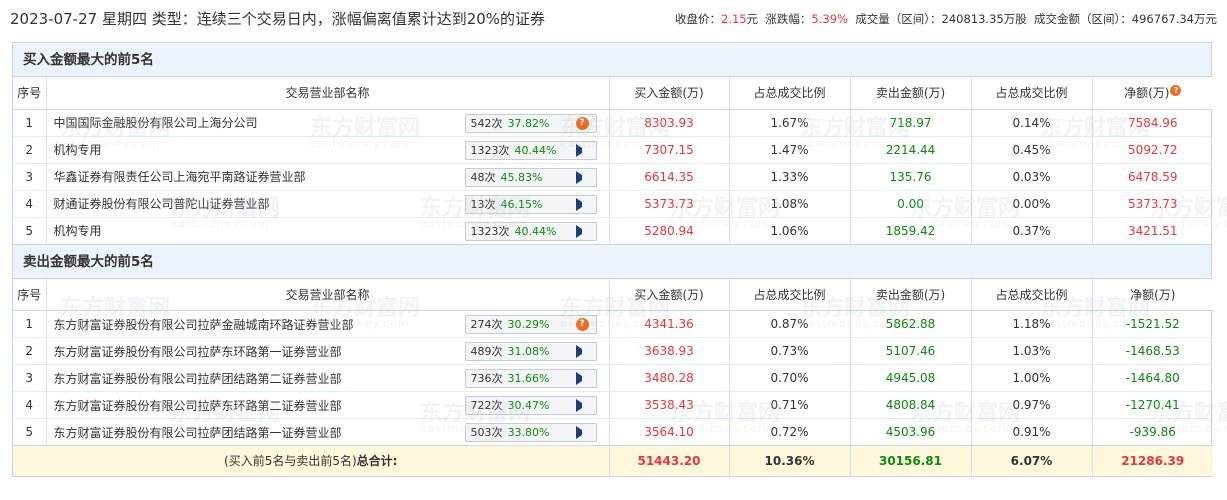  I want to click on broker-name-link: 中国国际金融股份有限公司上海分公司, so click(156, 123).